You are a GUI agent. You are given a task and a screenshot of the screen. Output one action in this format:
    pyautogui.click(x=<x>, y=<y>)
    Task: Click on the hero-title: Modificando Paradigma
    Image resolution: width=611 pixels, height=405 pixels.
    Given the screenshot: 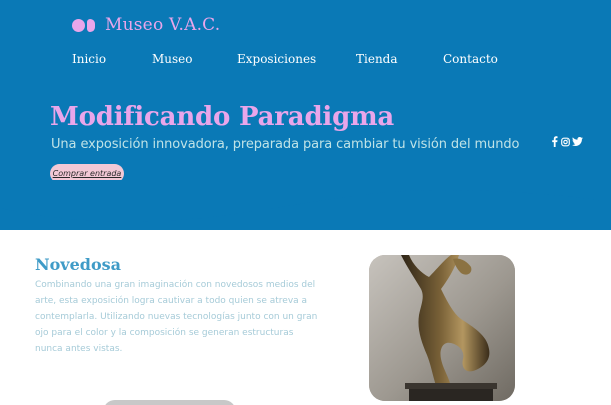 What is the action you would take?
    pyautogui.click(x=222, y=117)
    